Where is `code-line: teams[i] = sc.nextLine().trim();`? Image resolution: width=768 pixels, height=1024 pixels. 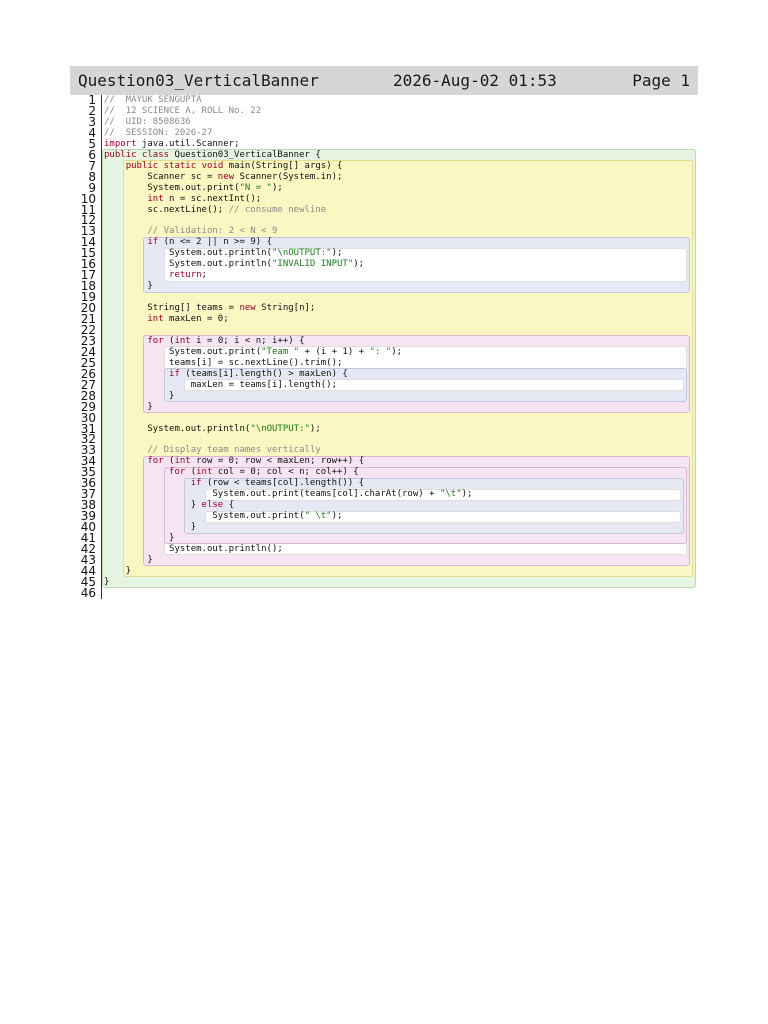
code-line: teams[i] = sc.nextLine().trim(); is located at coordinates (223, 362).